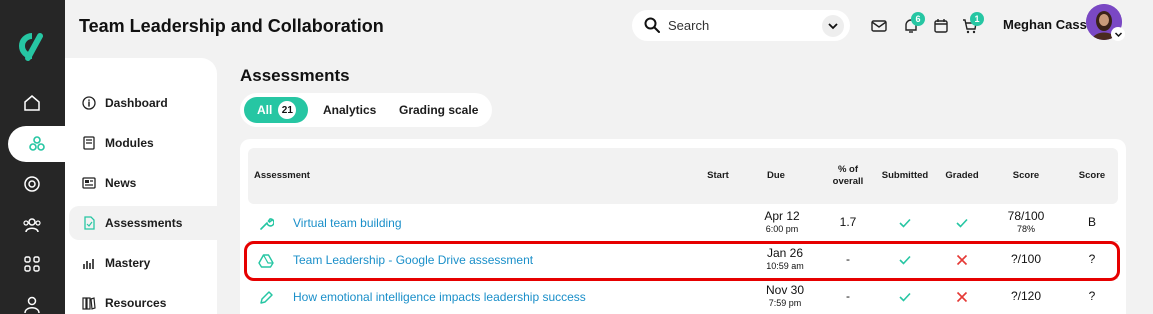 This screenshot has width=1153, height=314. I want to click on col-percent-overall: % of overall, so click(848, 176).